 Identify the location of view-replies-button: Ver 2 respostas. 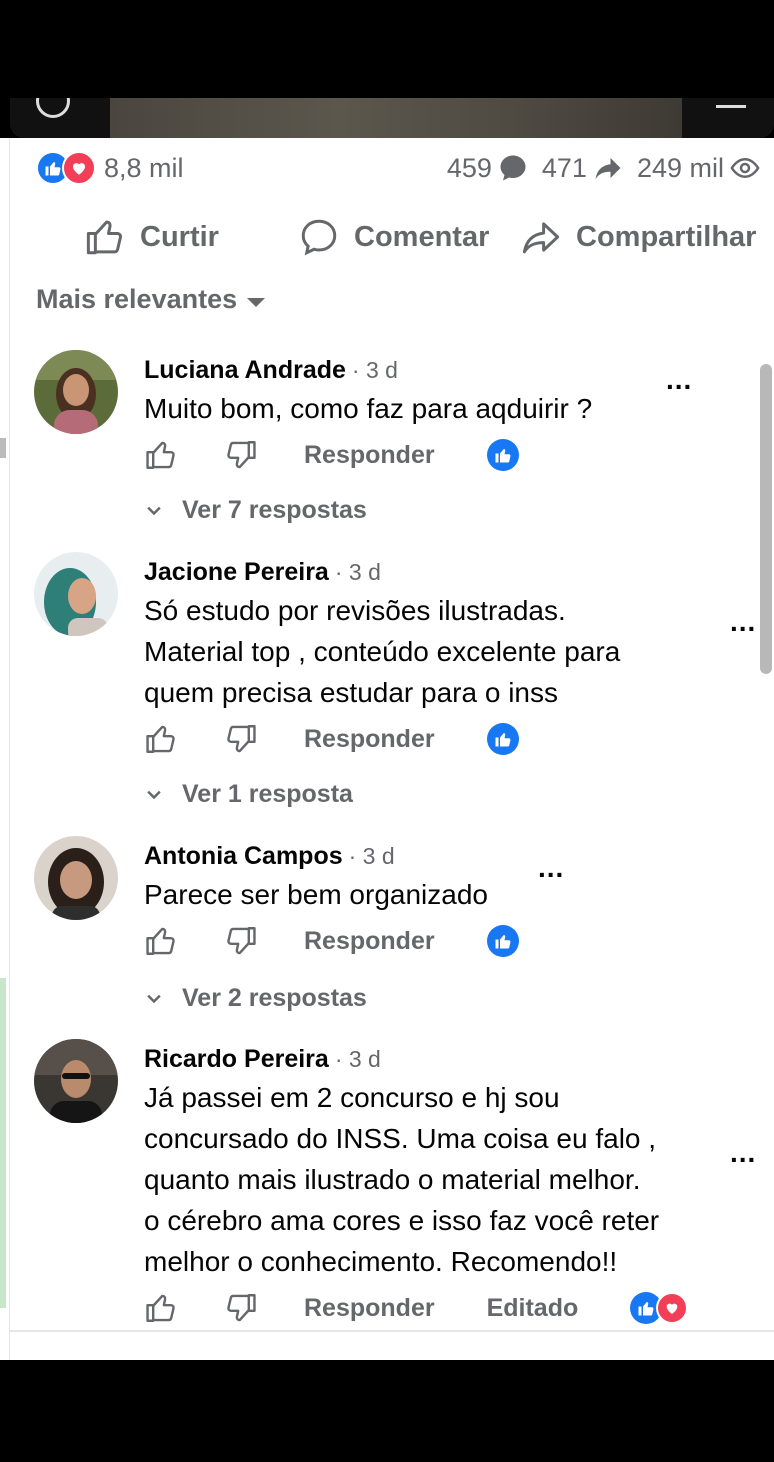
(255, 998).